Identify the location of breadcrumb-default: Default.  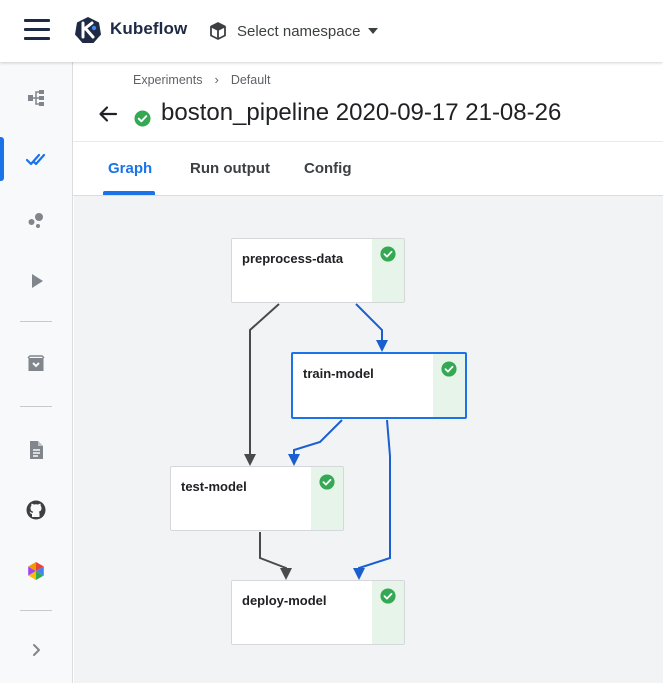
(251, 80).